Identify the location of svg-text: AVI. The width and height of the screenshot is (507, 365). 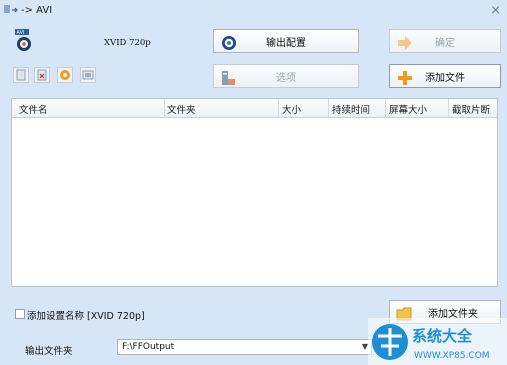
(21, 33).